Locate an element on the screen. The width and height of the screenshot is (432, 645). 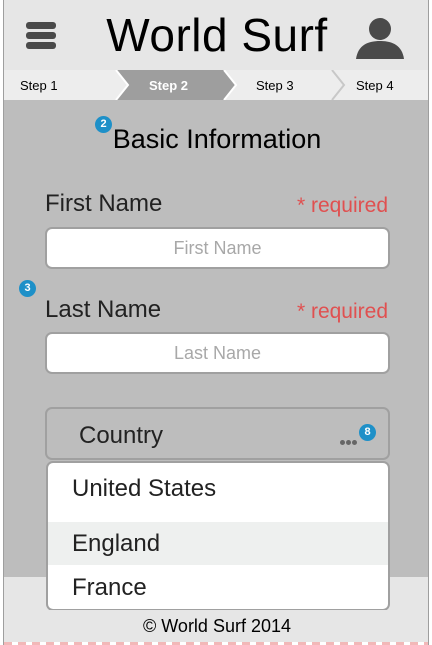
country-option-france: France is located at coordinates (218, 587).